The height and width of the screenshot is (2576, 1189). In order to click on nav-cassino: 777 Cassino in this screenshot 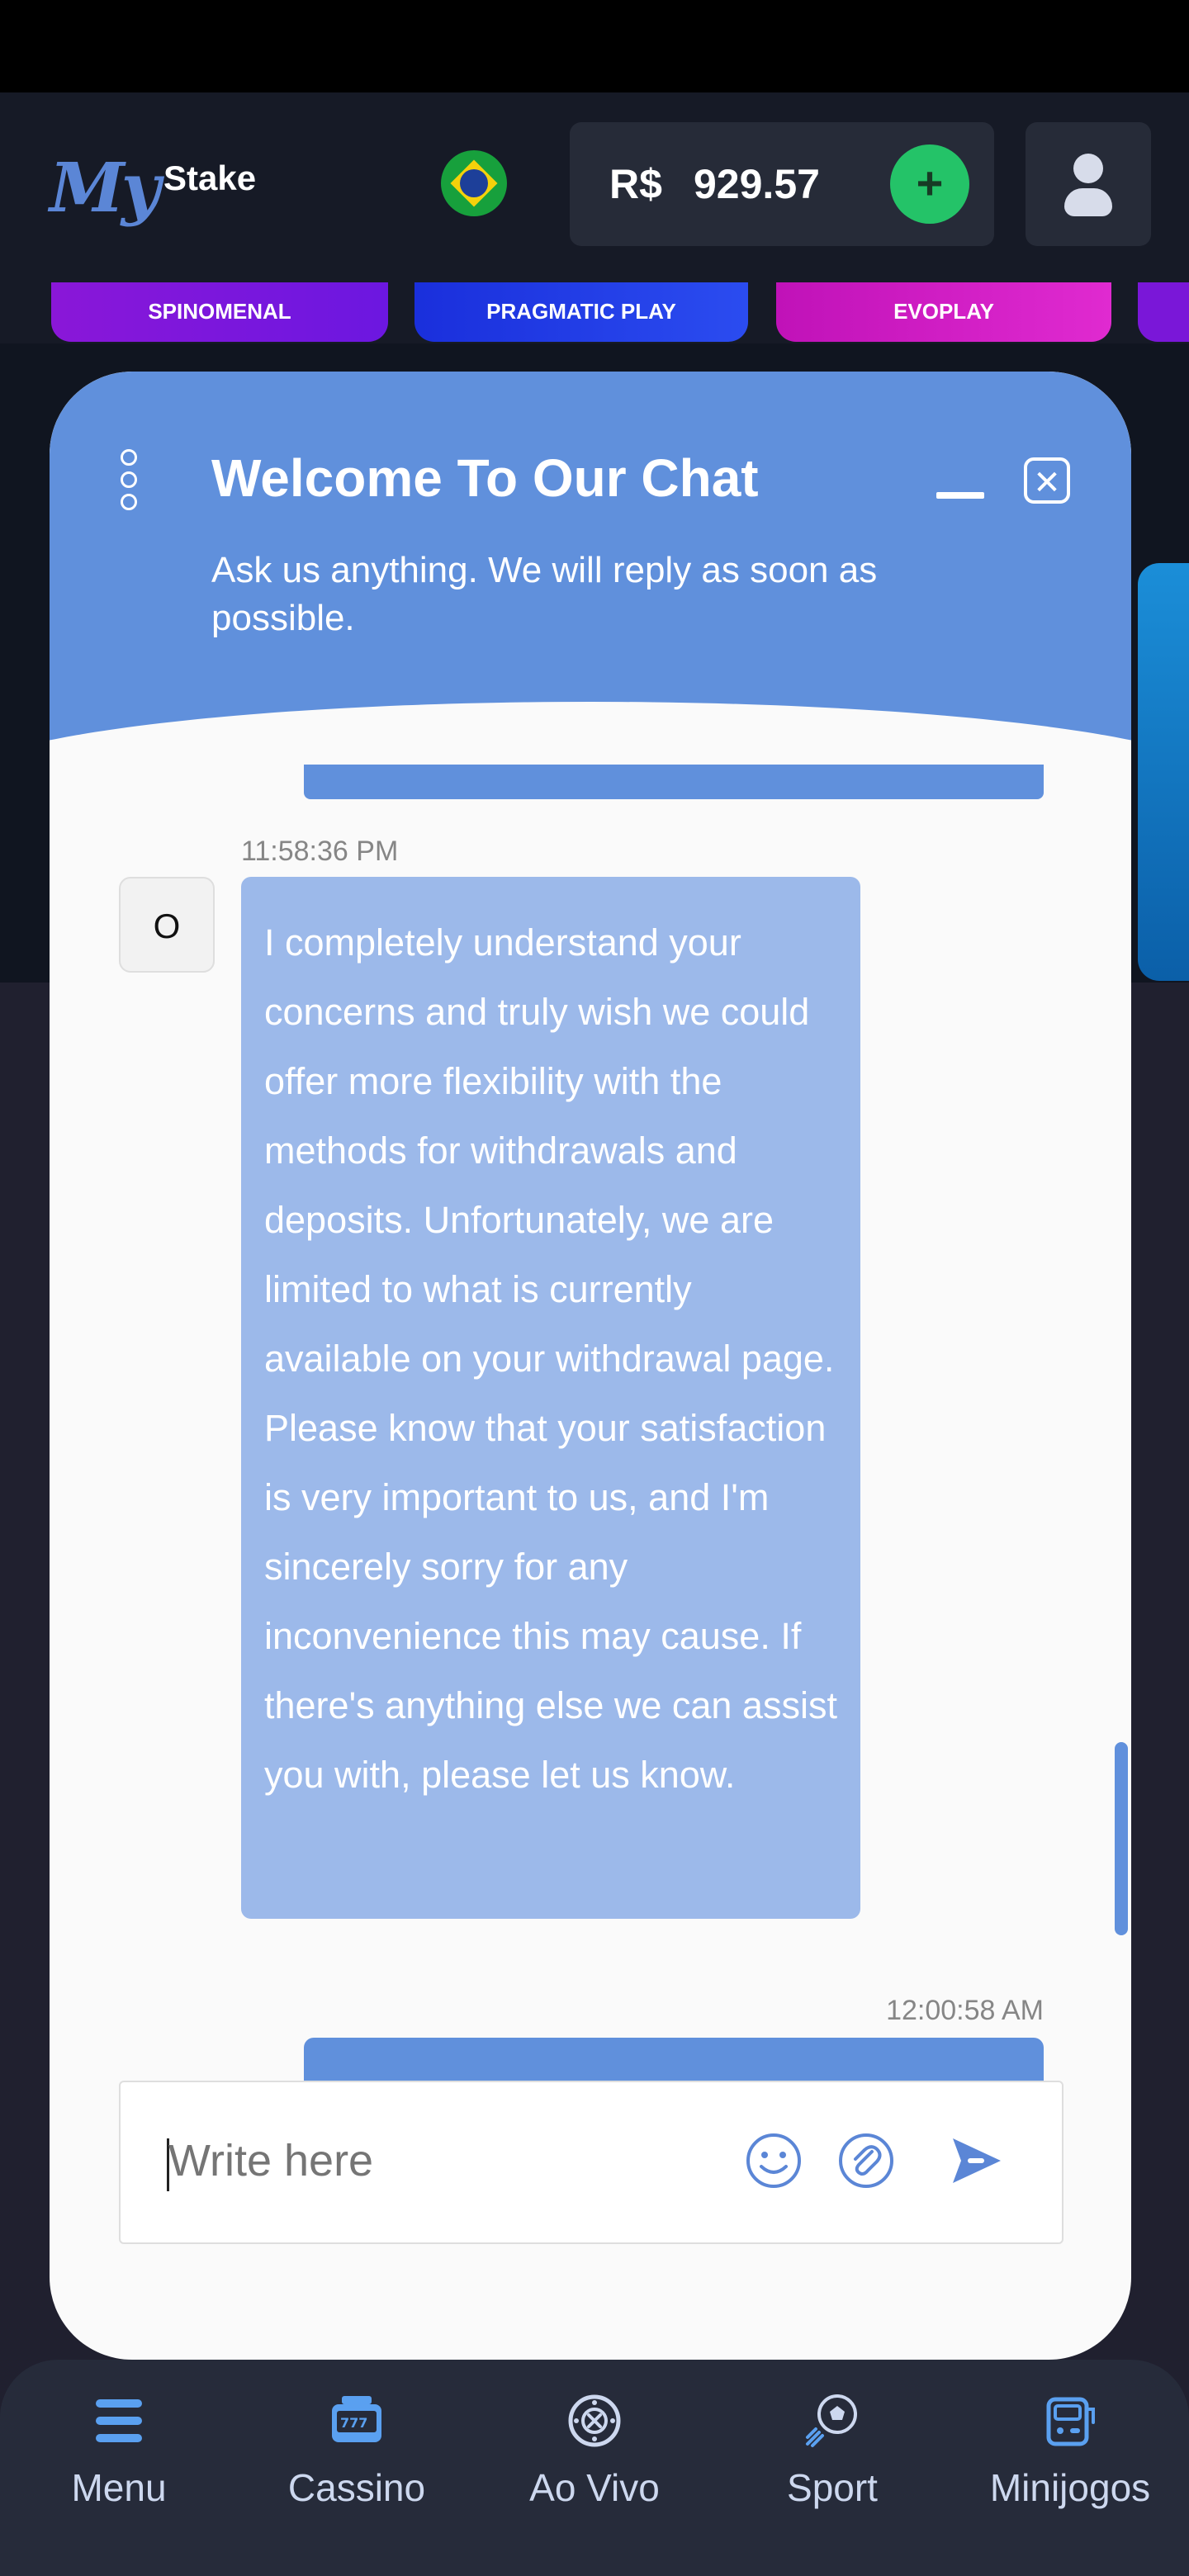, I will do `click(357, 2468)`.